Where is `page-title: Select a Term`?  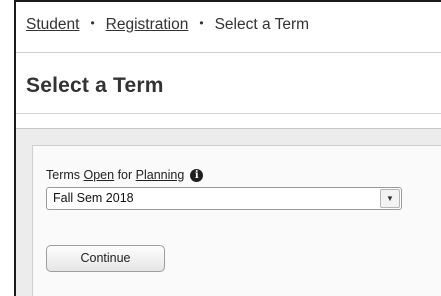 page-title: Select a Term is located at coordinates (95, 85).